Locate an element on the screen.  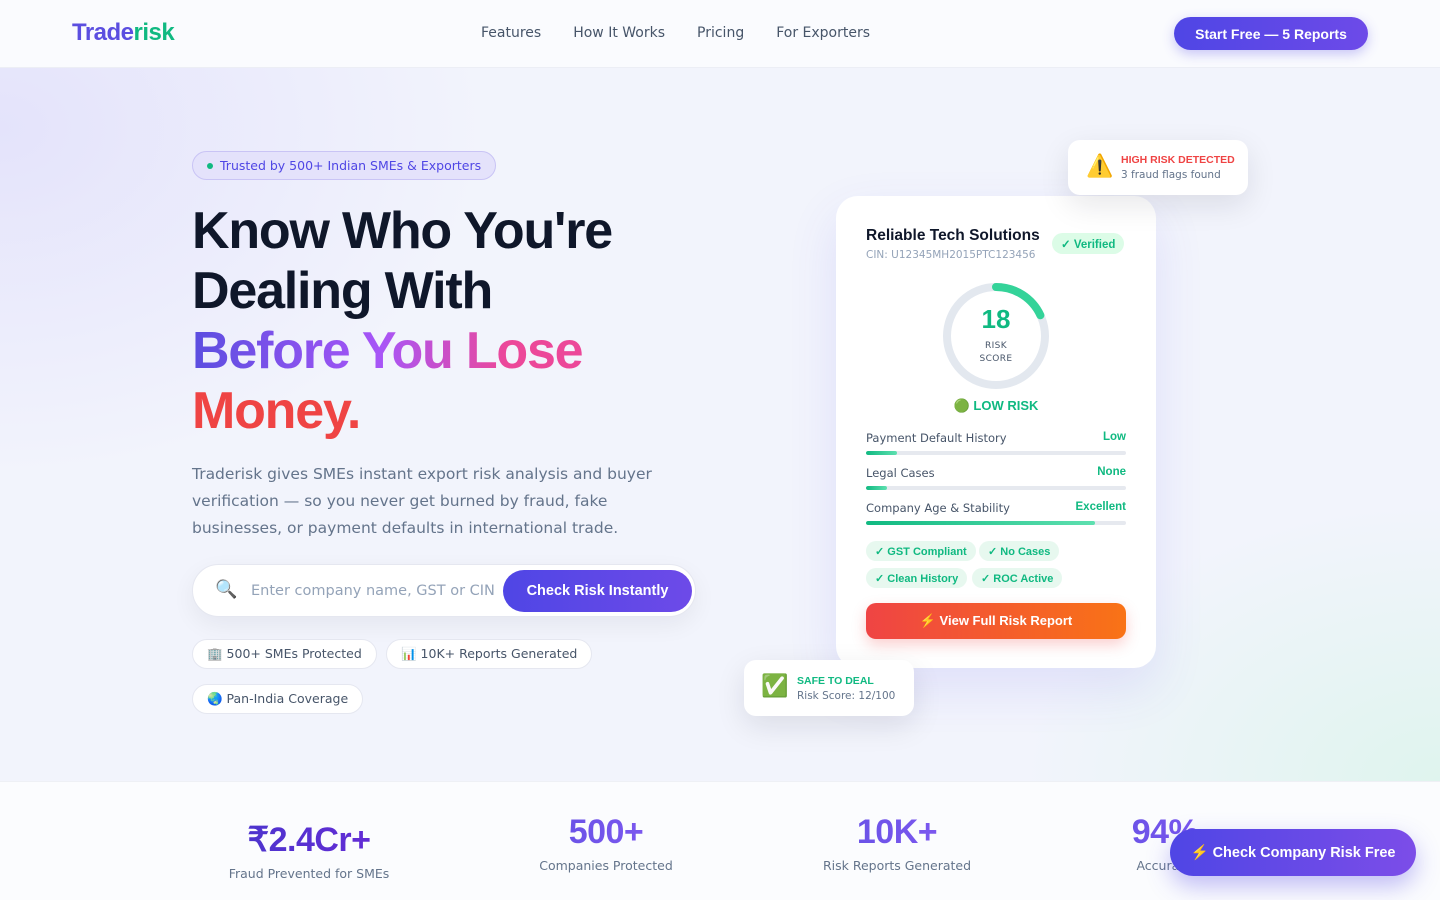
metric-company-age: Company Age & Stability Excellent is located at coordinates (996, 513).